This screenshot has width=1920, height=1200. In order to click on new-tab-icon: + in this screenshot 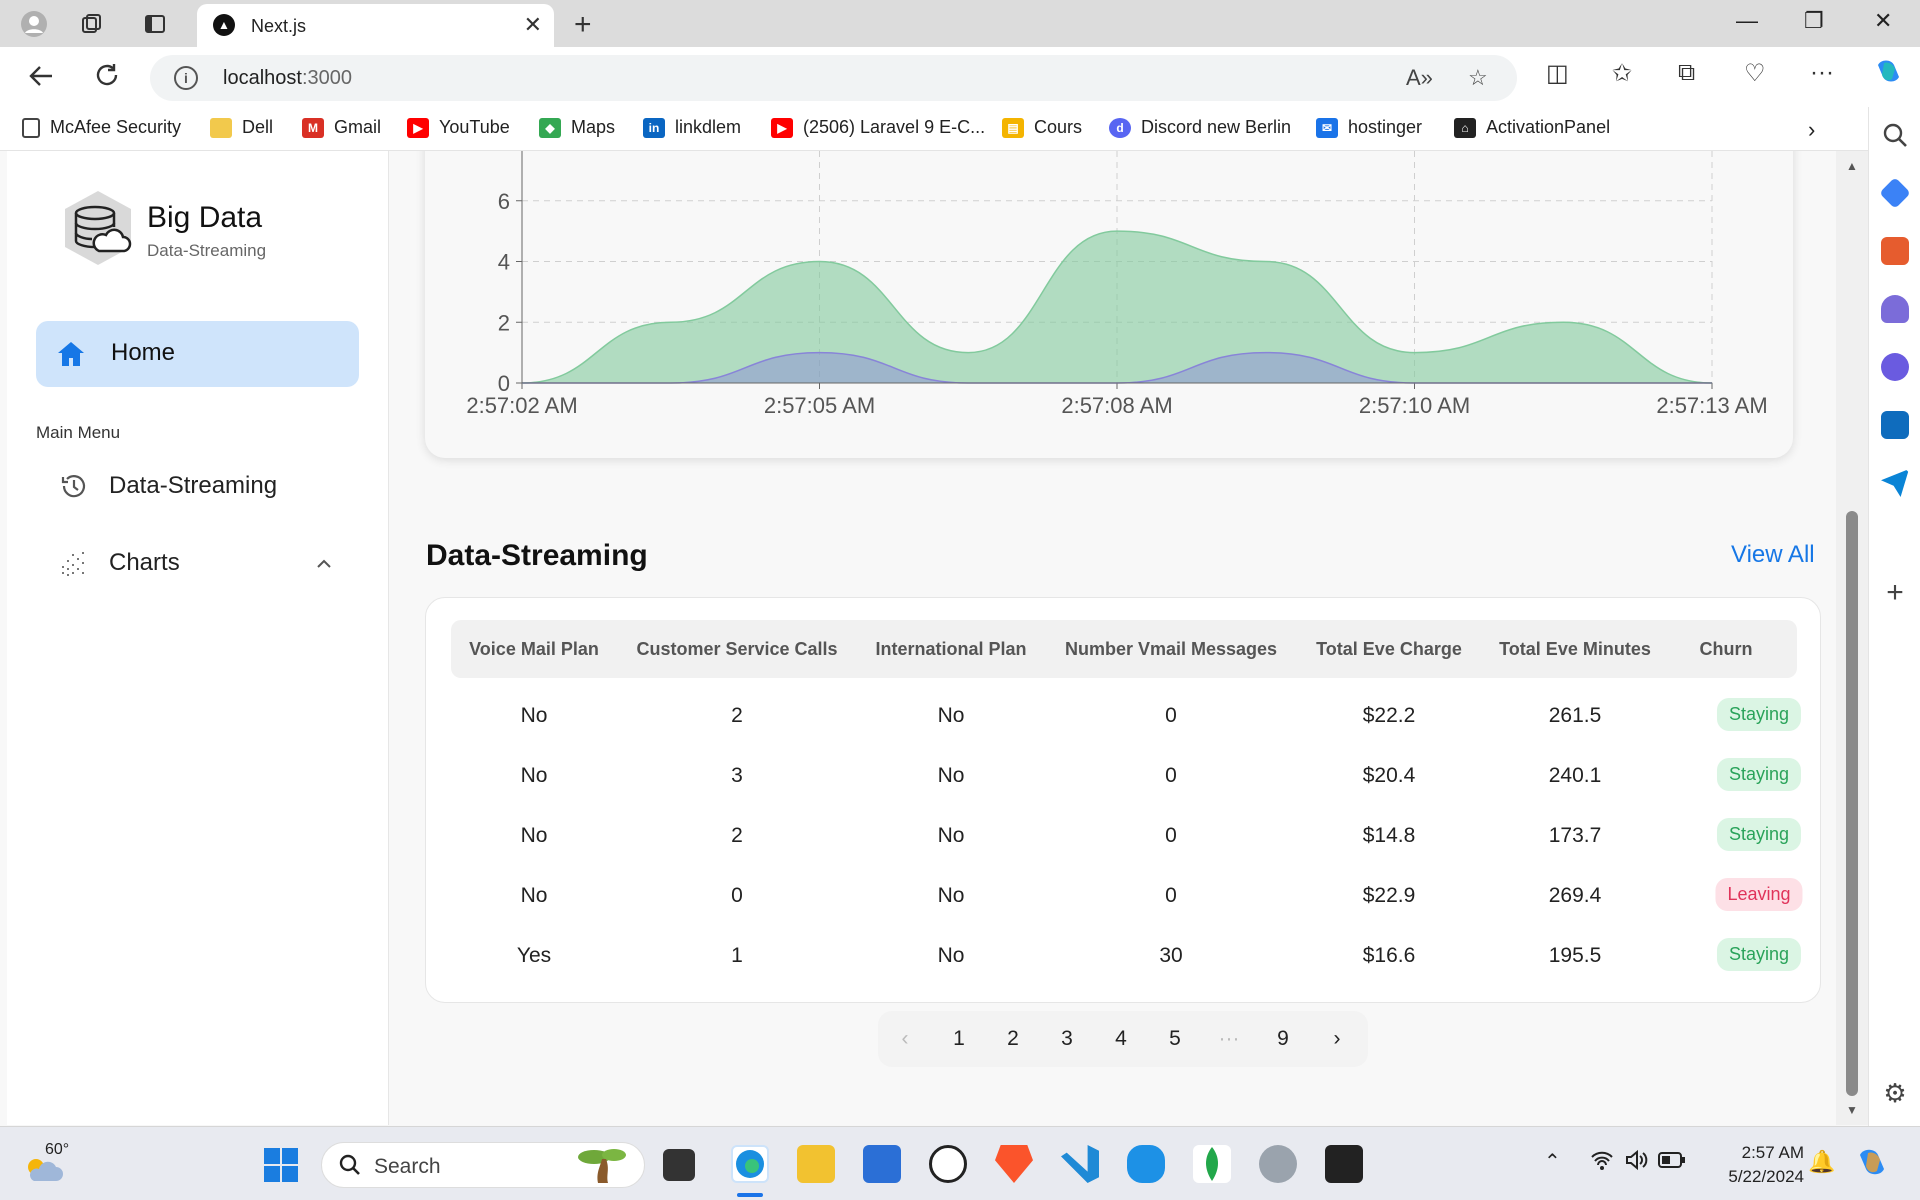, I will do `click(583, 25)`.